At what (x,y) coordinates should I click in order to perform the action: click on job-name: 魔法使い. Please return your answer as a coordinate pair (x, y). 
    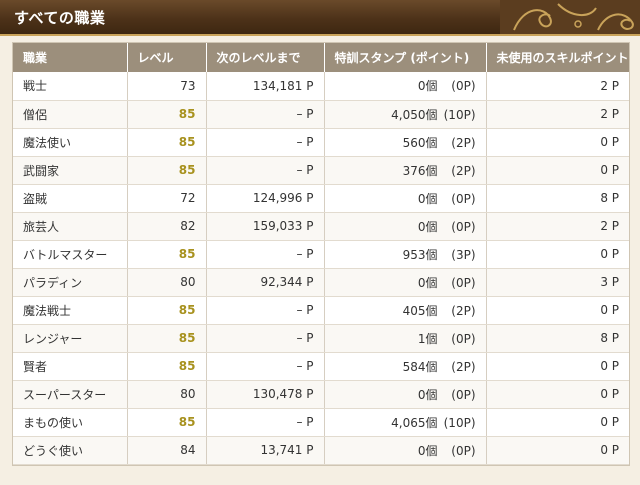
    Looking at the image, I should click on (70, 142).